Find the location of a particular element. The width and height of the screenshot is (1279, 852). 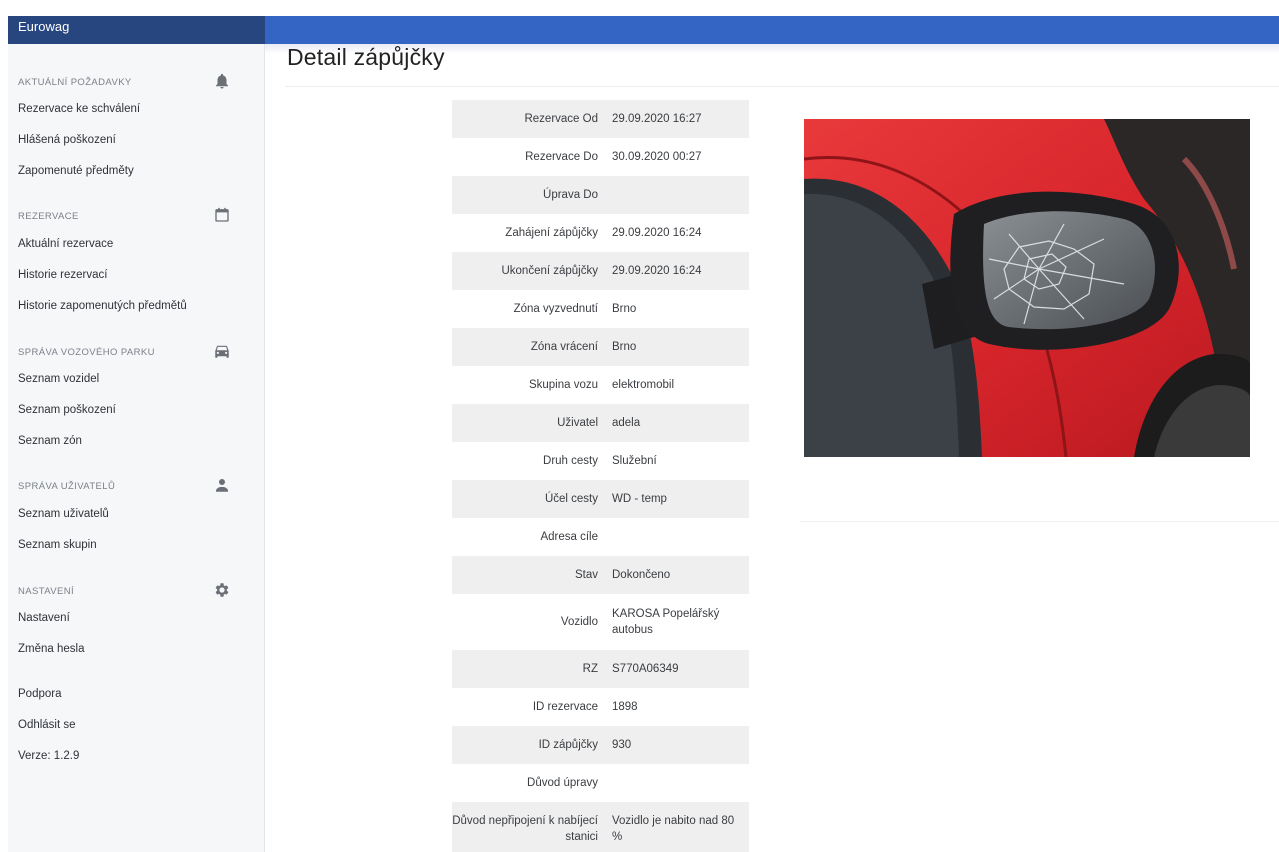

detail-value: WD - temp is located at coordinates (679, 499).